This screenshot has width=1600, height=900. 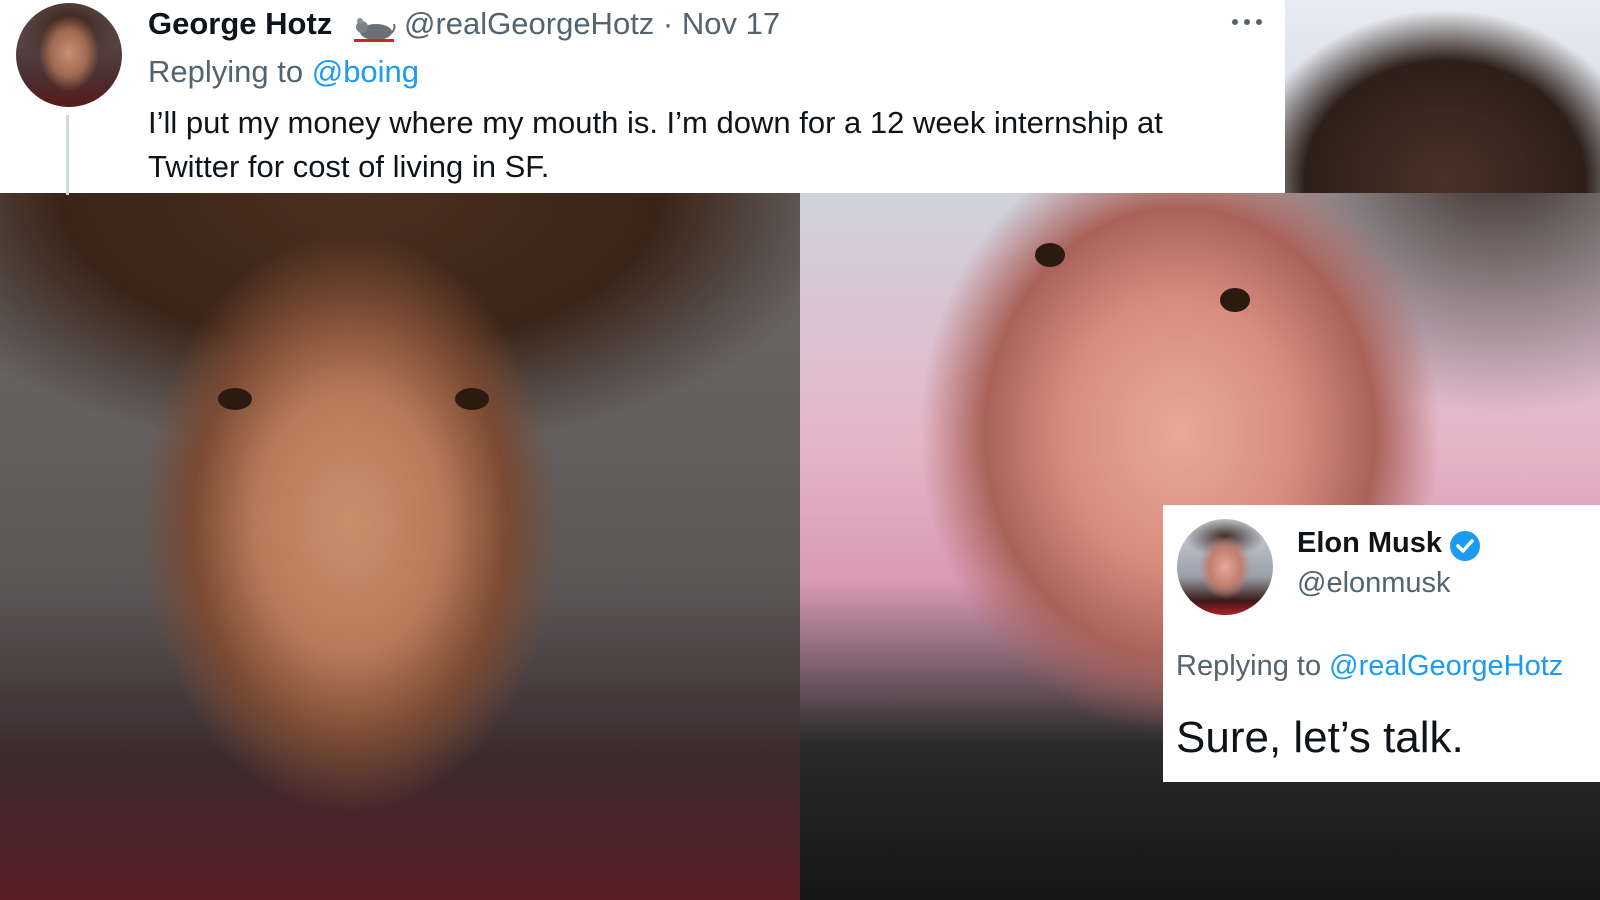 What do you see at coordinates (1442, 96) in the screenshot?
I see `elon-musk-photo-top` at bounding box center [1442, 96].